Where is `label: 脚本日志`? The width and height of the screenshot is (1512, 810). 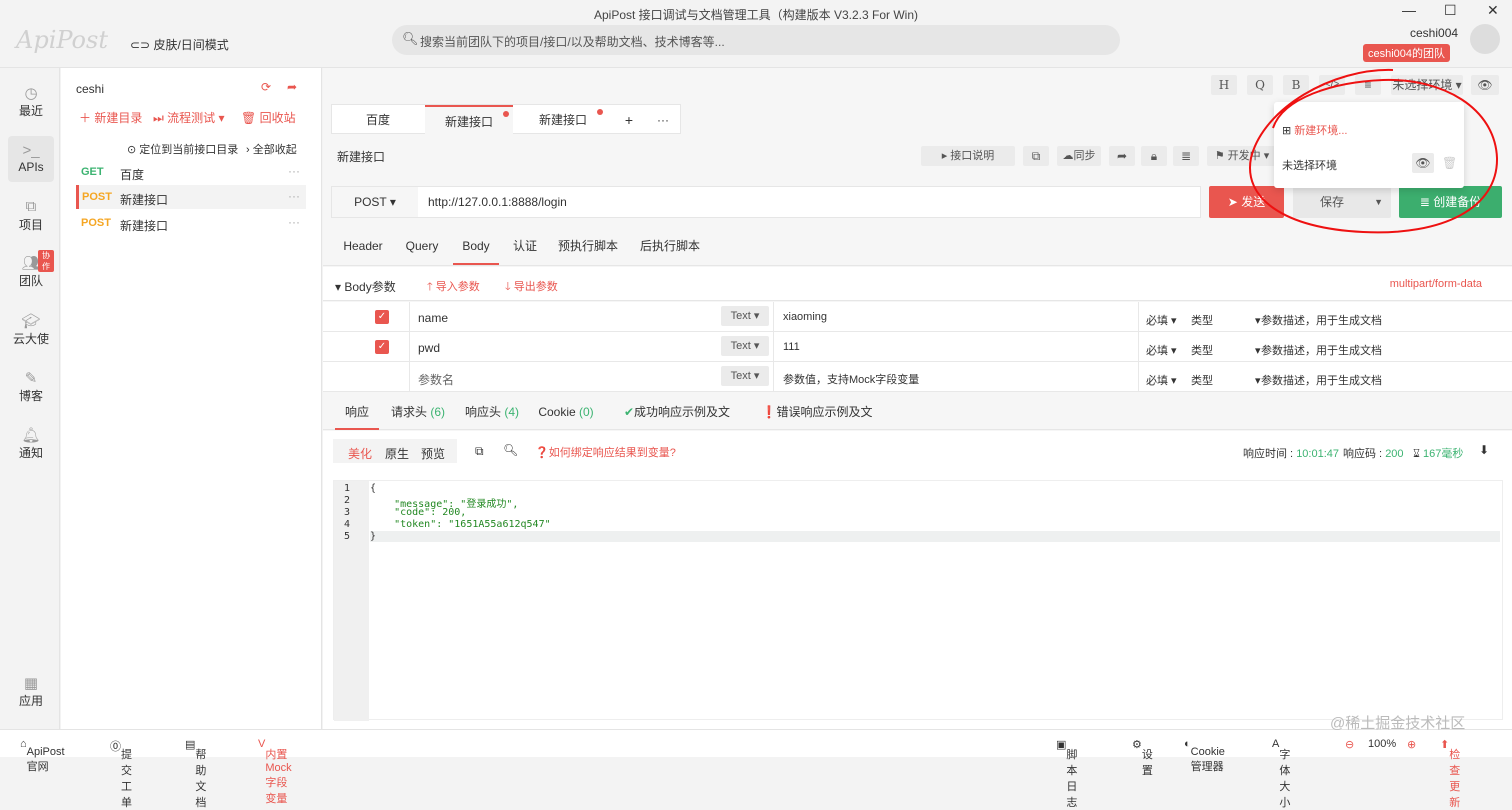 label: 脚本日志 is located at coordinates (1072, 779).